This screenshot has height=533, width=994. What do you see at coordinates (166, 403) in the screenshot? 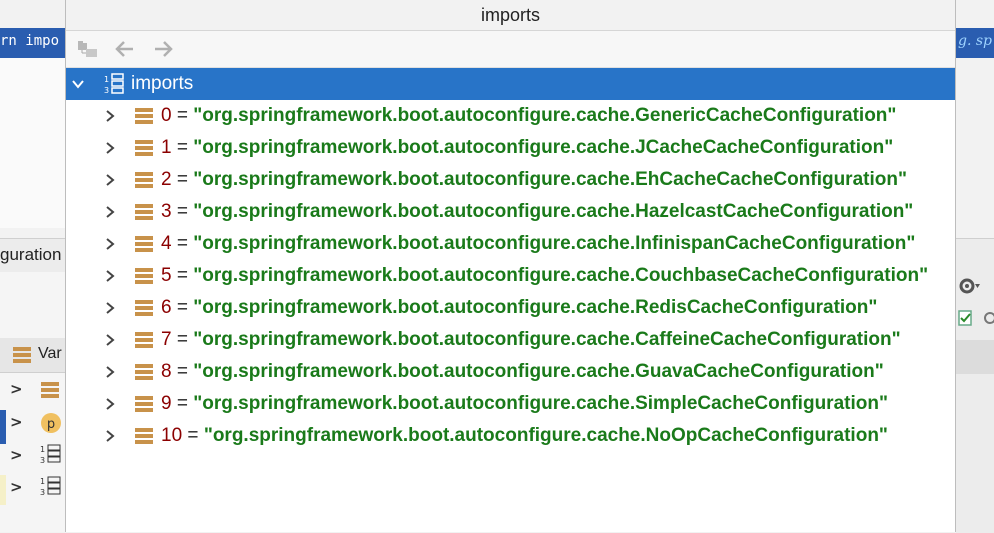
I see `item-index: 9` at bounding box center [166, 403].